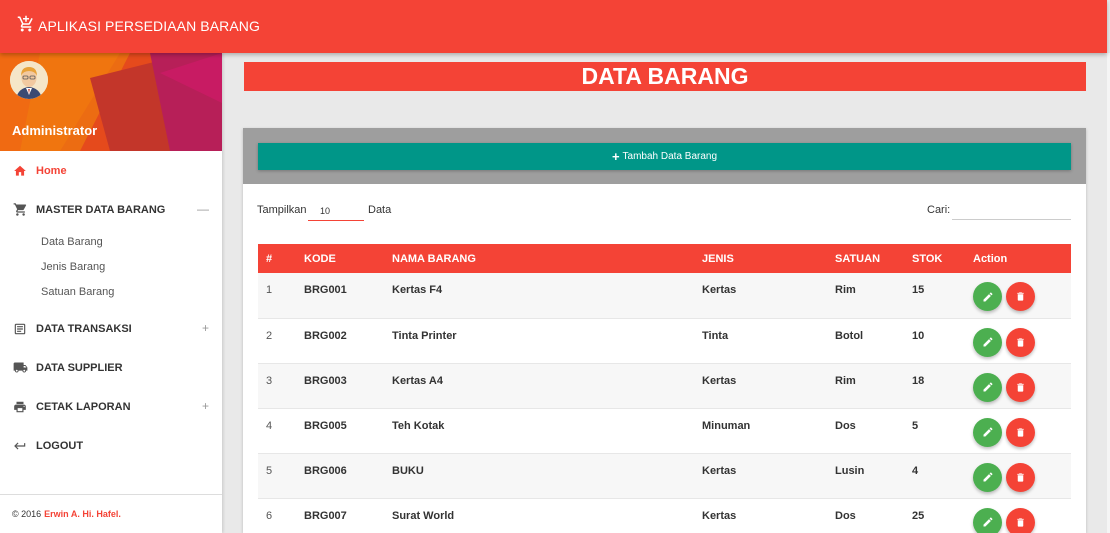  Describe the element at coordinates (768, 431) in the screenshot. I see `cell-jenis: Minuman` at that location.